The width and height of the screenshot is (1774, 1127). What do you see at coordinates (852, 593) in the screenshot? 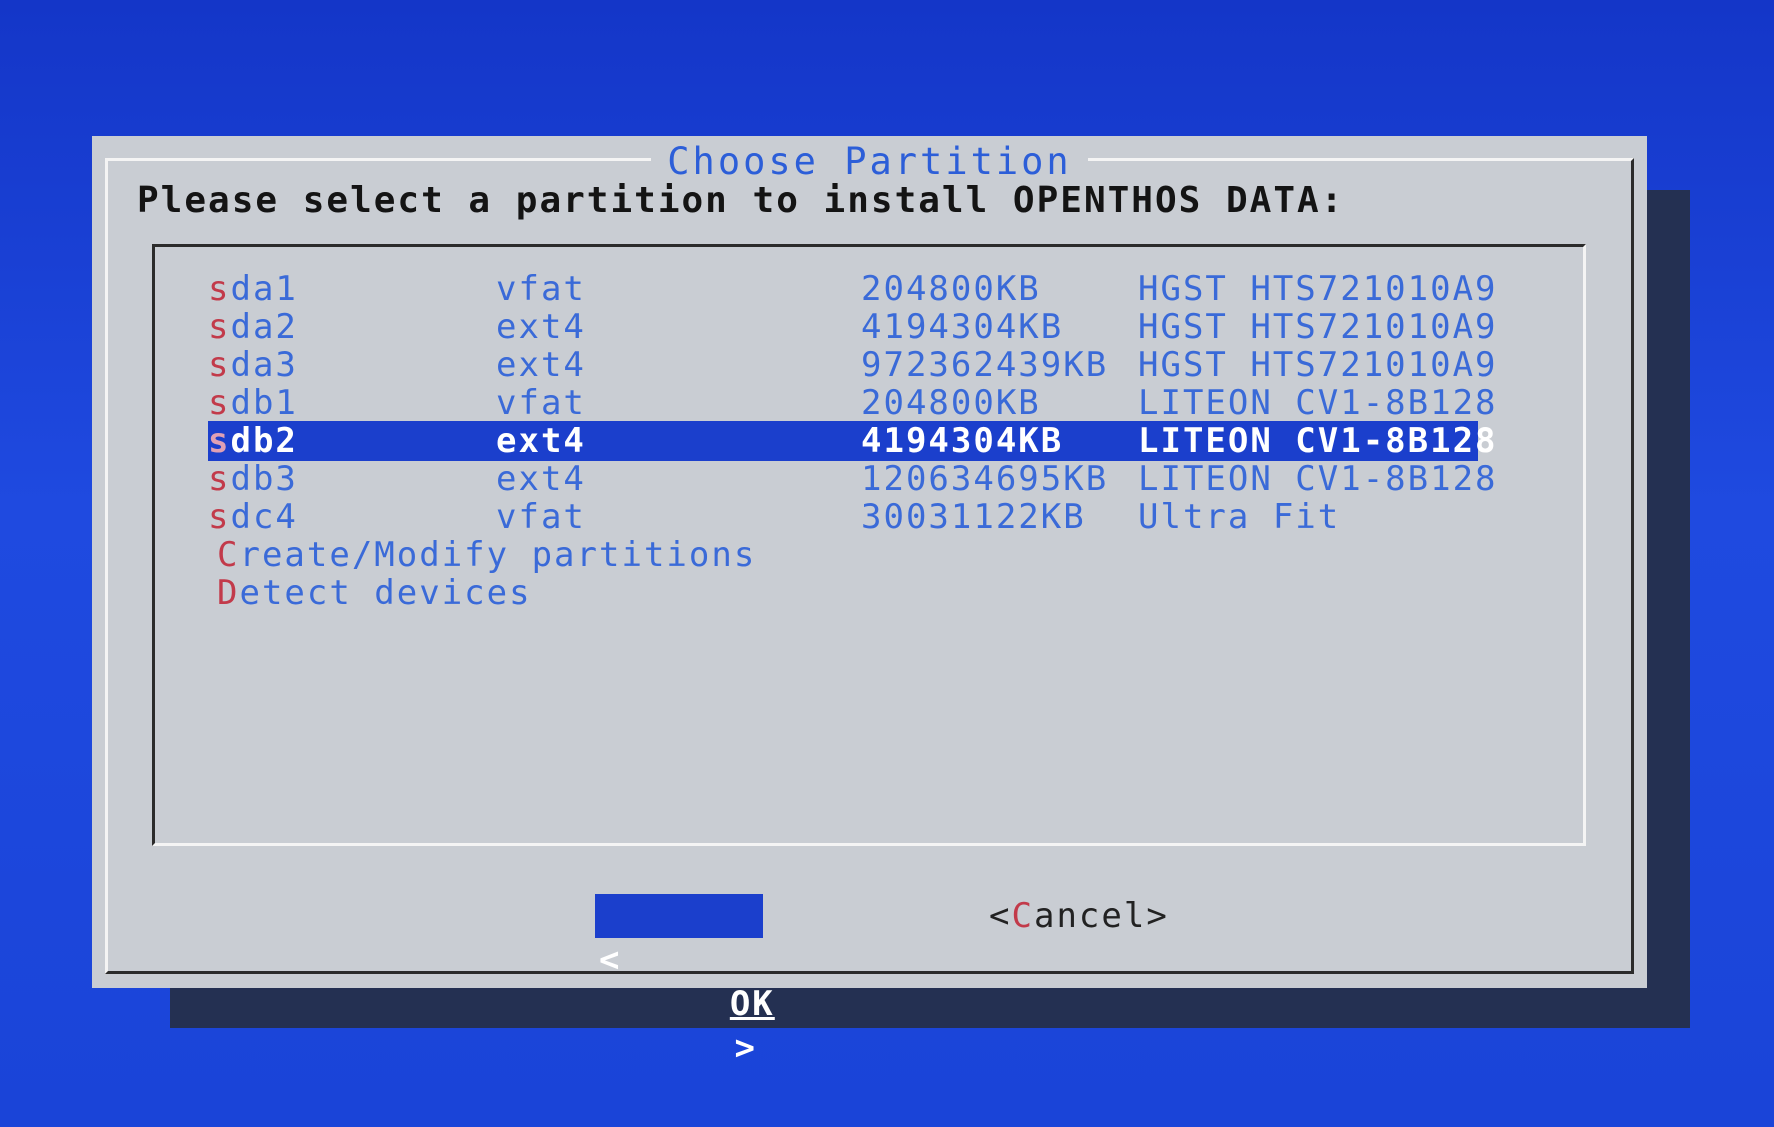
I see `detect-devices-item: Detect devices` at bounding box center [852, 593].